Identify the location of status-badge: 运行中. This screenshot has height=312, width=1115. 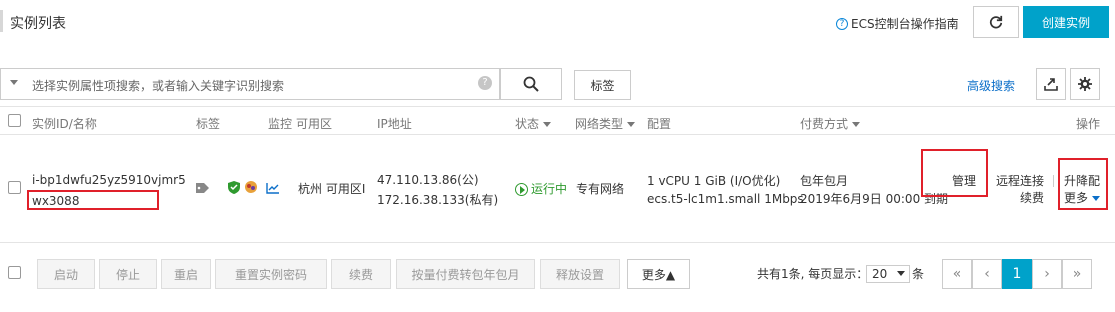
(541, 189).